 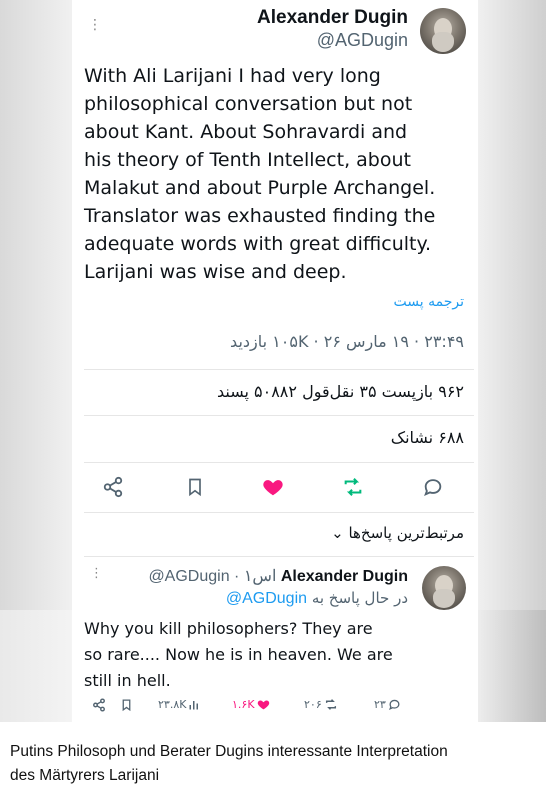 What do you see at coordinates (347, 341) in the screenshot?
I see `tweet-timestamp-views: ۲۳:۴۹ · ۱۹ مارس ۲۶ · ۱۰۵K بازدید` at bounding box center [347, 341].